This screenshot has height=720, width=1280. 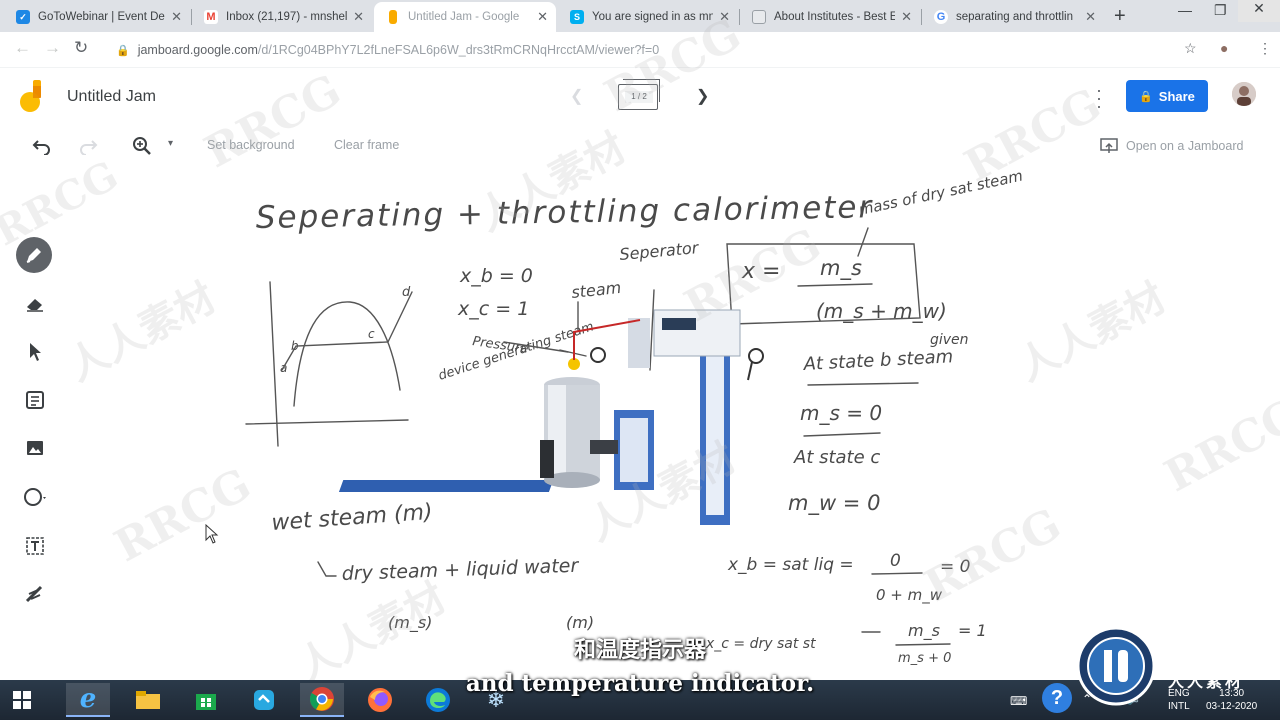 What do you see at coordinates (604, 447) in the screenshot?
I see `valve-block` at bounding box center [604, 447].